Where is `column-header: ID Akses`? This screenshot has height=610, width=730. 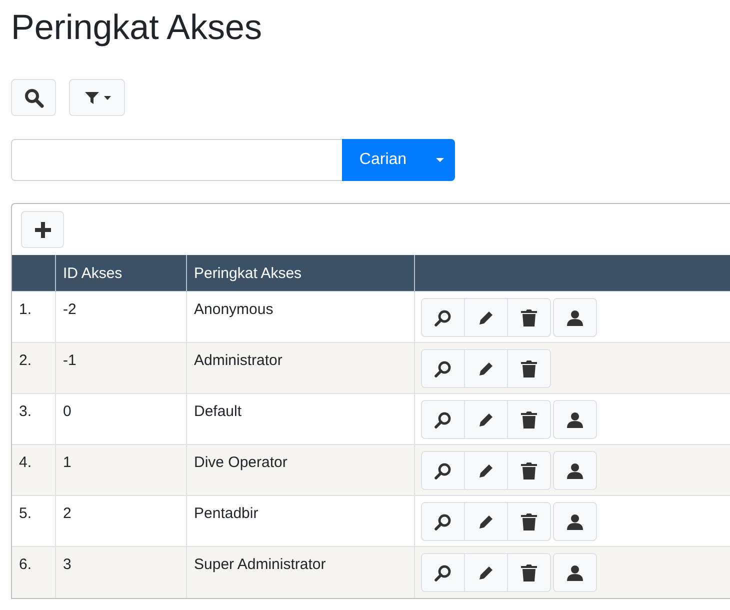 column-header: ID Akses is located at coordinates (121, 273).